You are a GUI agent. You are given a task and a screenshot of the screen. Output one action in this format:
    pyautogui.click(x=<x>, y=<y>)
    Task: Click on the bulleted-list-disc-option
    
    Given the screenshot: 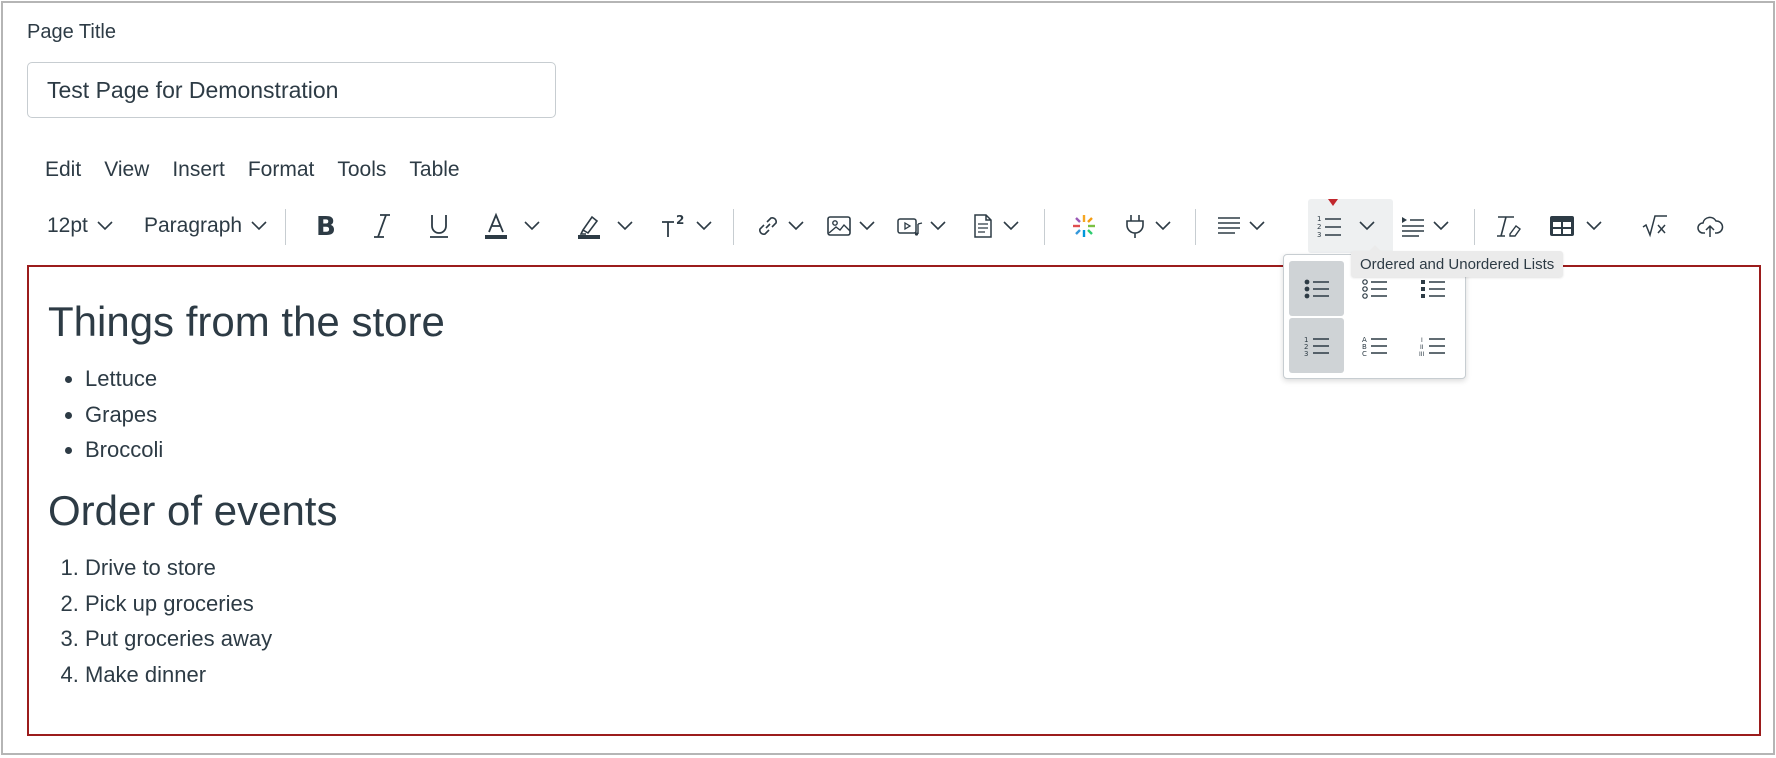 What is the action you would take?
    pyautogui.click(x=1316, y=288)
    